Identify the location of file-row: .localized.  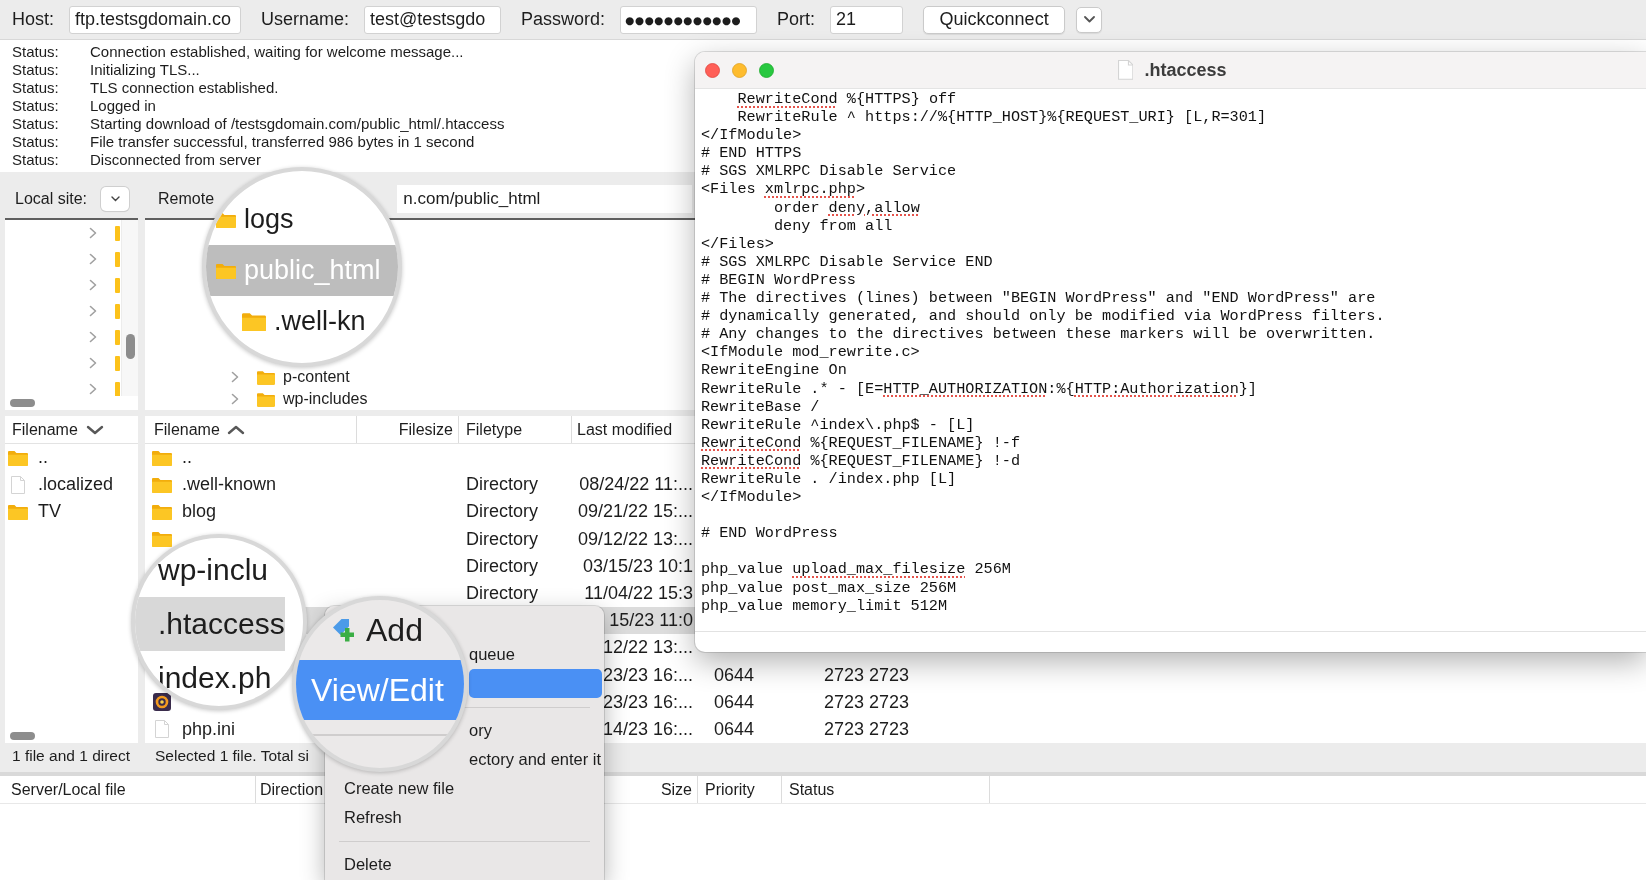
(71, 485).